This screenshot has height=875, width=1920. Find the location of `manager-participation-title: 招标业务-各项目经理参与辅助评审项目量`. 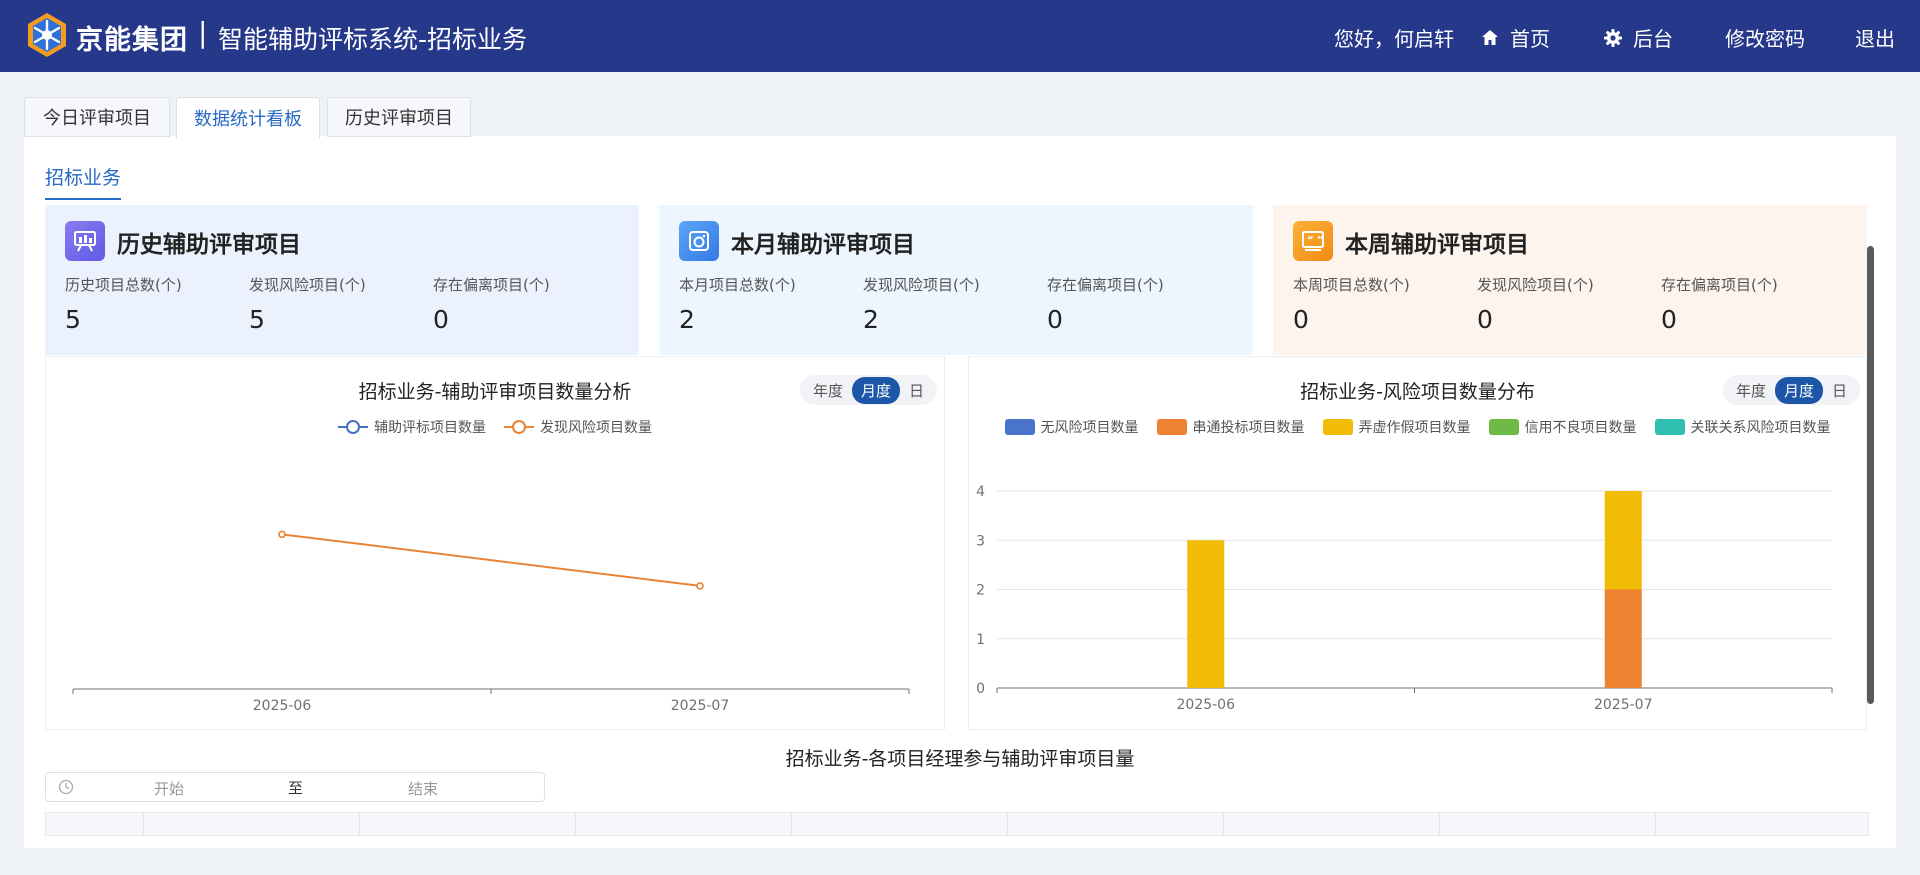

manager-participation-title: 招标业务-各项目经理参与辅助评审项目量 is located at coordinates (960, 759).